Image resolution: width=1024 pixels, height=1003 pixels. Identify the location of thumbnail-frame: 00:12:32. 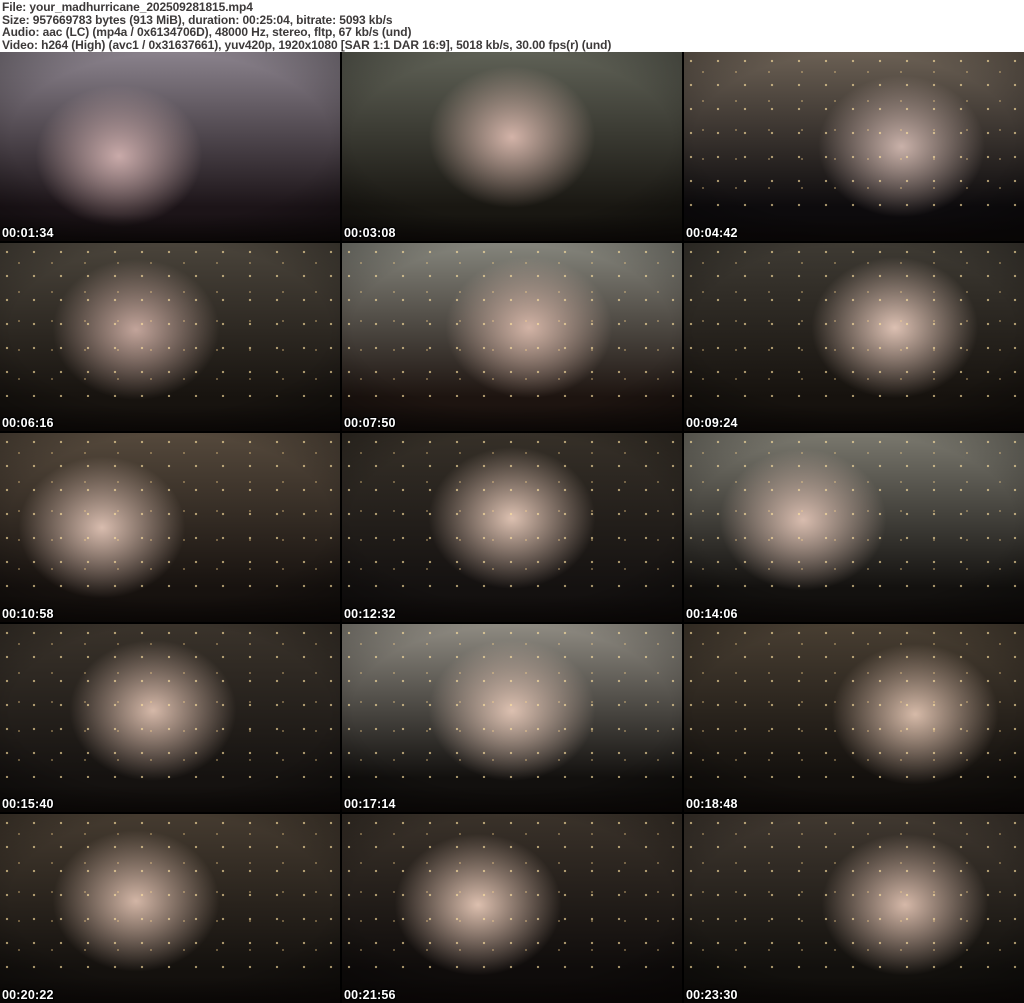
(512, 527).